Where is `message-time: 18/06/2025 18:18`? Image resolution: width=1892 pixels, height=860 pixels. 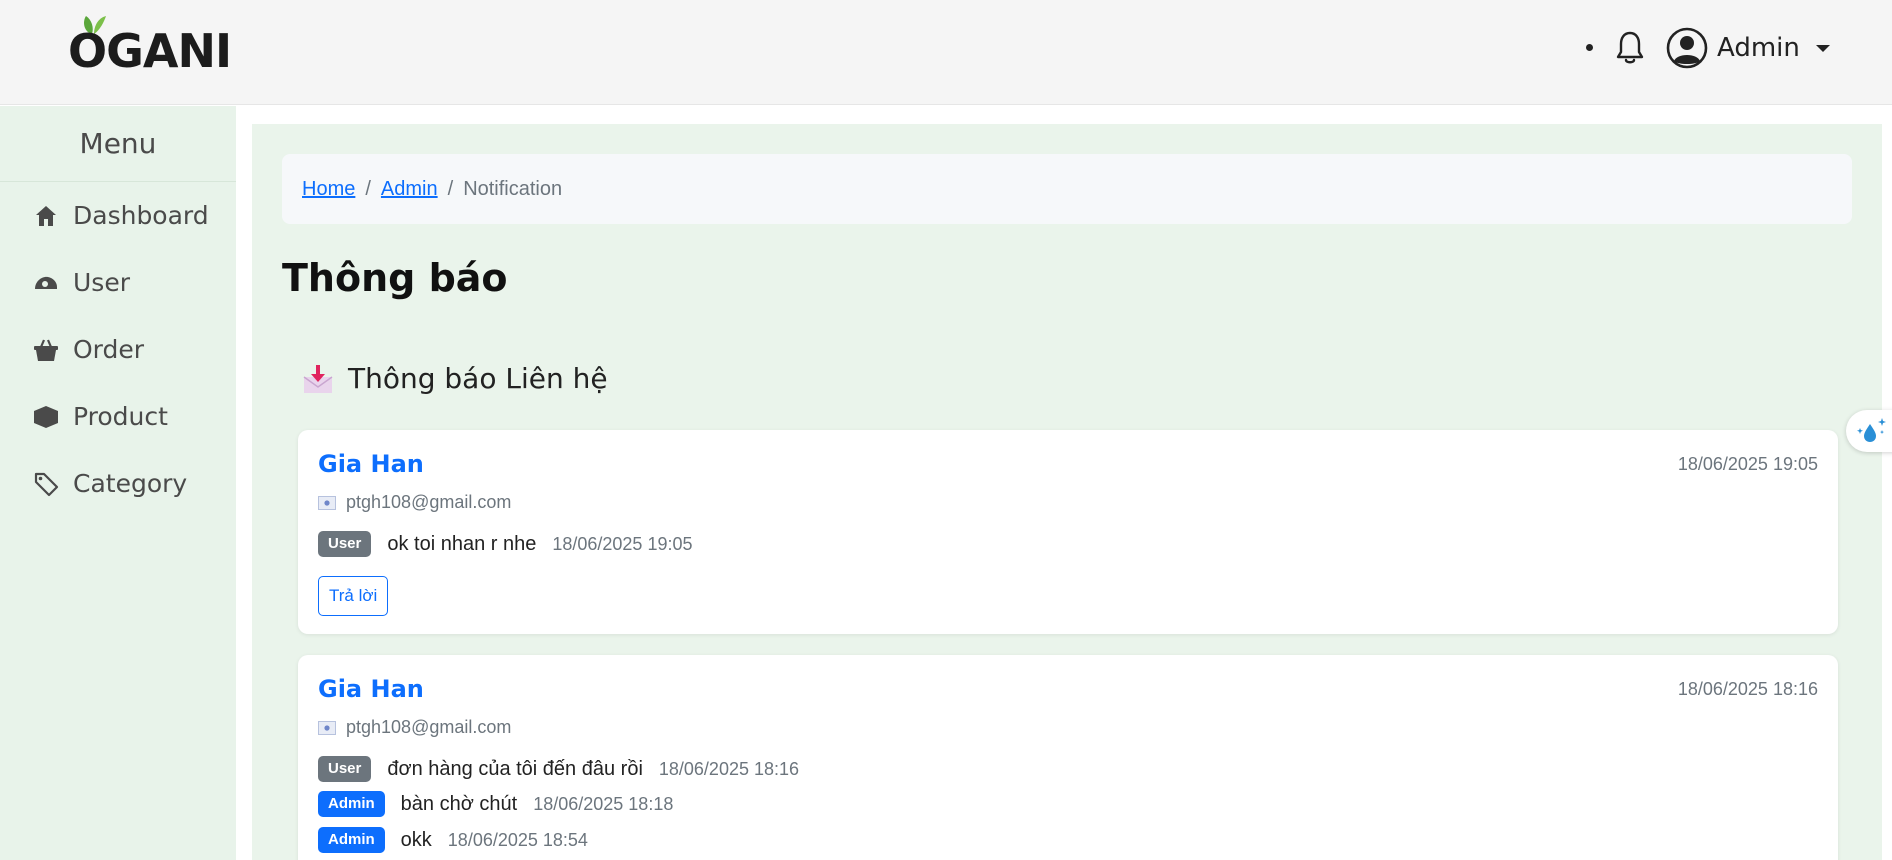 message-time: 18/06/2025 18:18 is located at coordinates (603, 803).